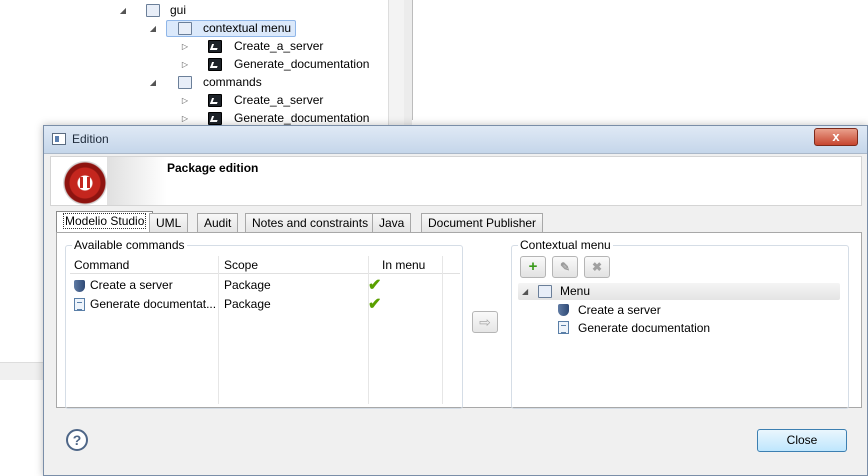 The height and width of the screenshot is (476, 868). What do you see at coordinates (77, 440) in the screenshot?
I see `help-button: ?` at bounding box center [77, 440].